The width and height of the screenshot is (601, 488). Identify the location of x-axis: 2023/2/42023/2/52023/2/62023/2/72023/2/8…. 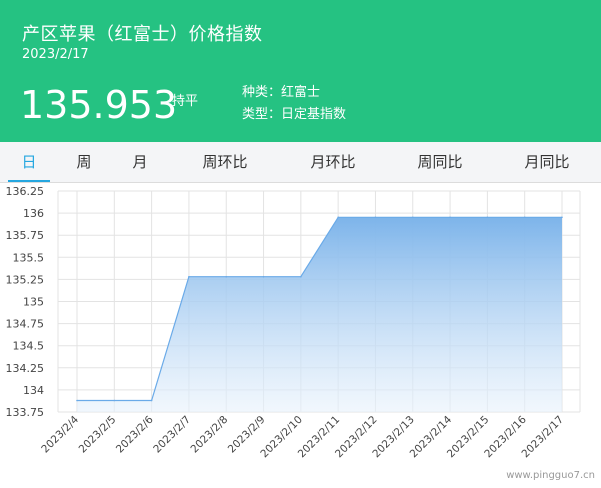
(302, 436).